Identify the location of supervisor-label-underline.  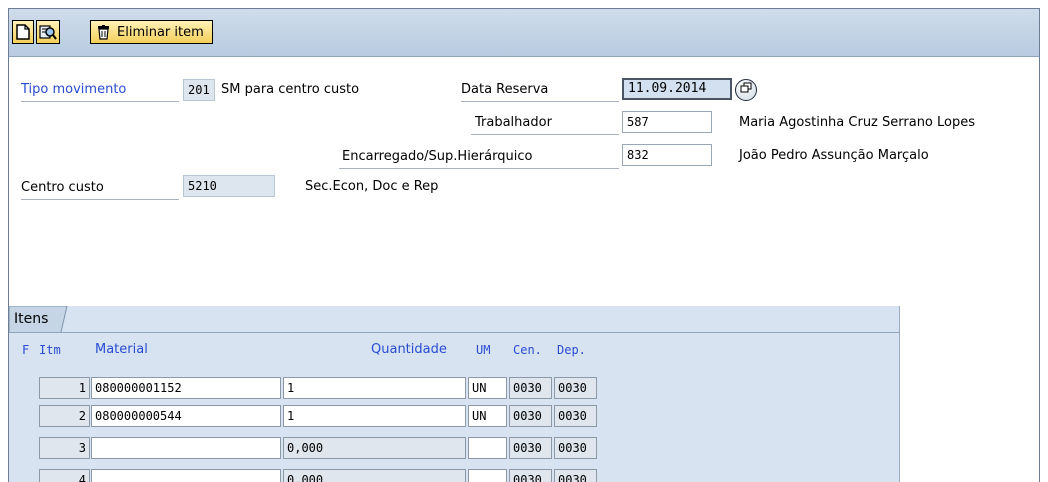
(479, 168).